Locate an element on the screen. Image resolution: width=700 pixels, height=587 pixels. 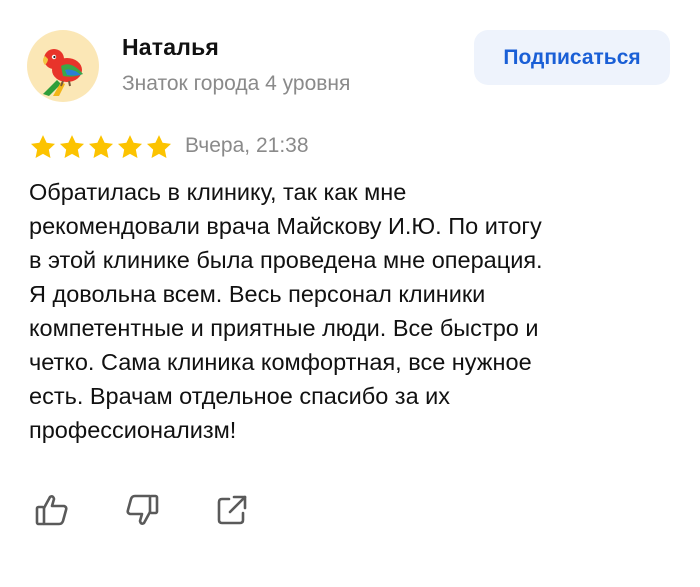
parrot-icon is located at coordinates (63, 72).